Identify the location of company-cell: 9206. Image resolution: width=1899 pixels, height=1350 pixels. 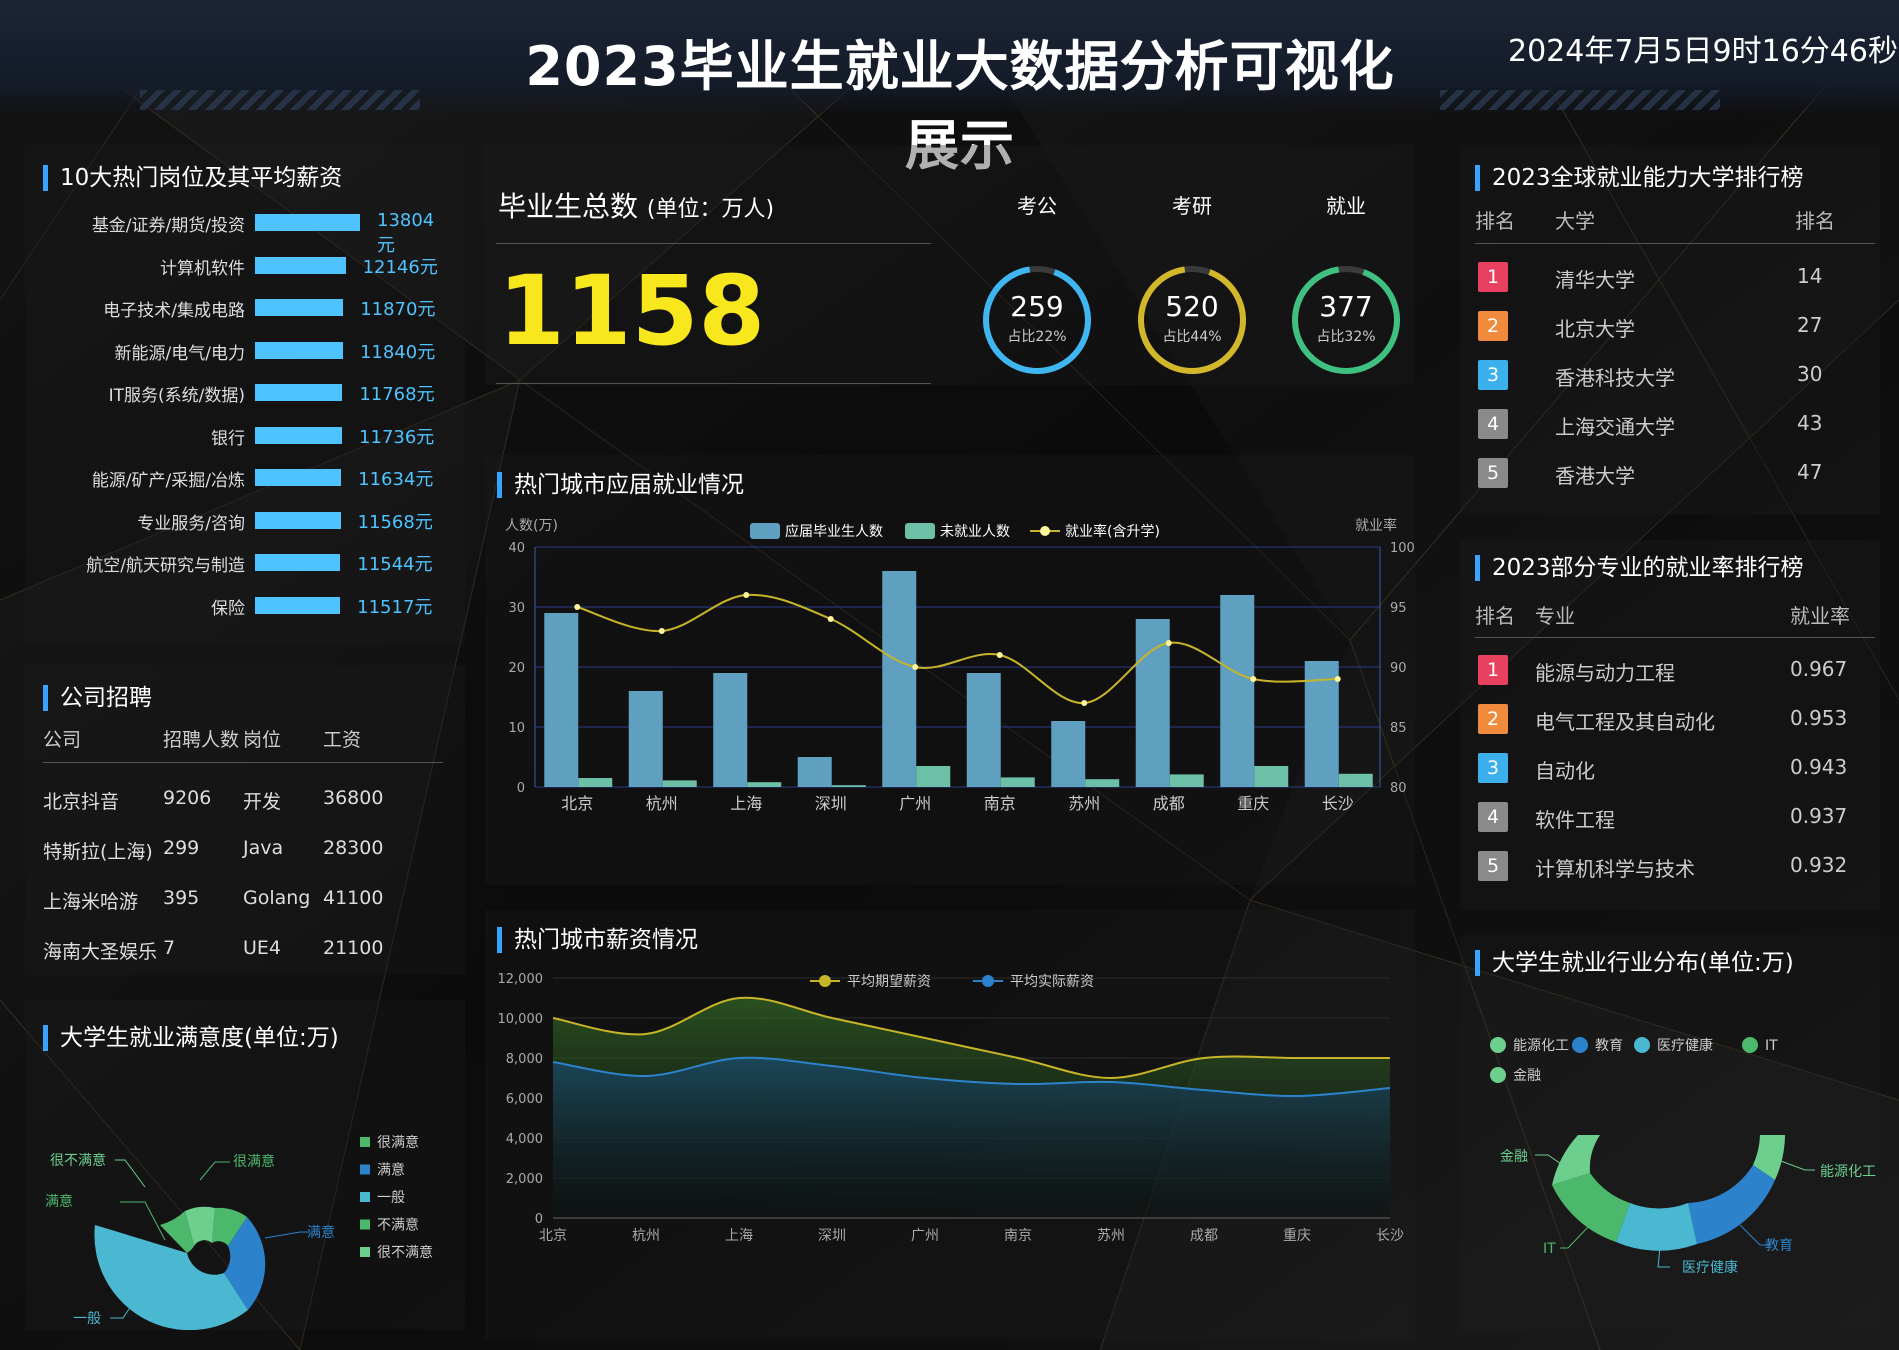
(187, 798).